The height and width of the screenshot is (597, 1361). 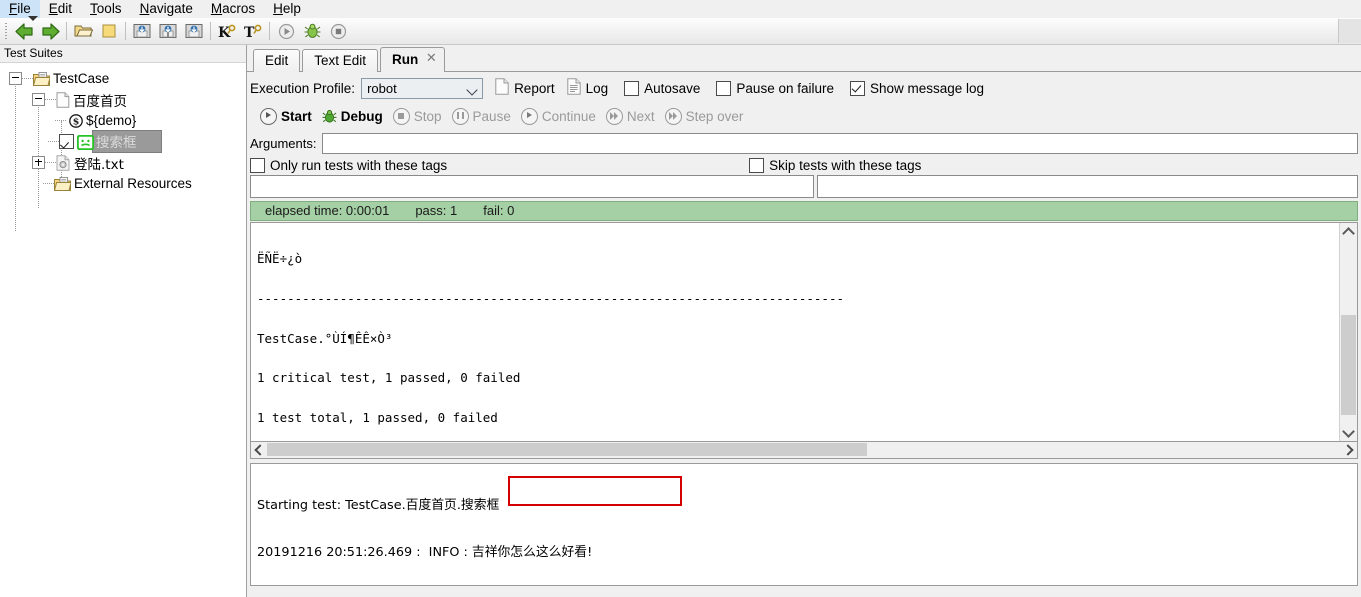 What do you see at coordinates (1349, 31) in the screenshot?
I see `toolbar-overflow` at bounding box center [1349, 31].